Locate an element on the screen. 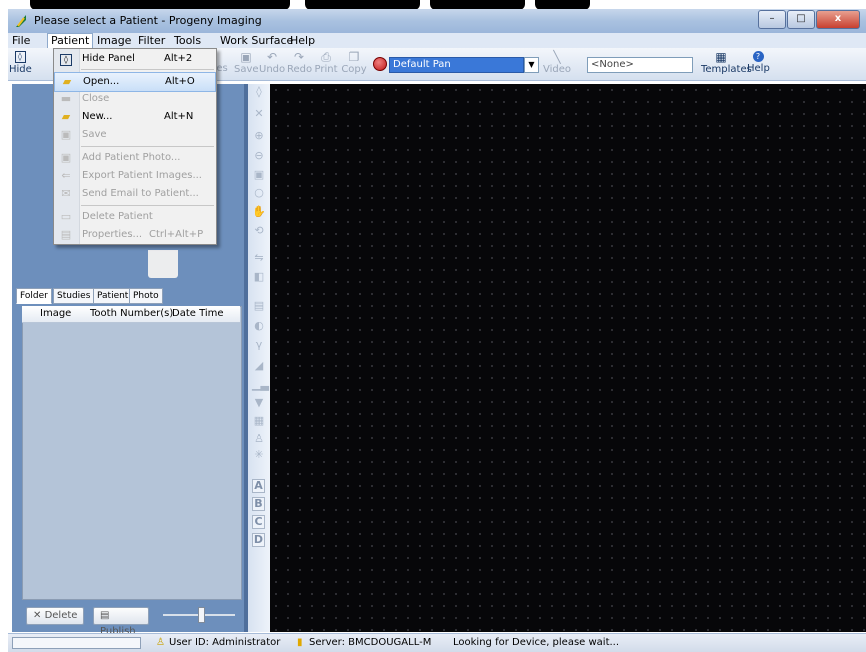 This screenshot has height=652, width=866. templates-icon: ▦ is located at coordinates (721, 57).